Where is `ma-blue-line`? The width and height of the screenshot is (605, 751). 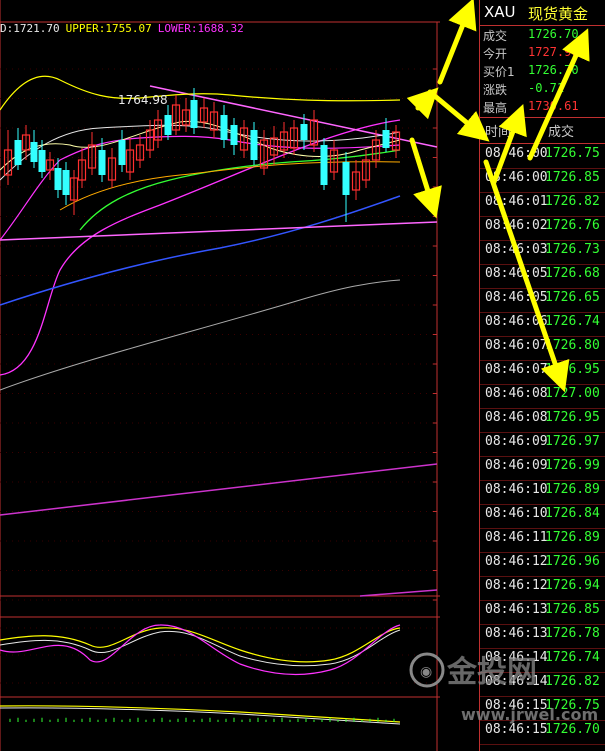
ma-blue-line is located at coordinates (200, 250).